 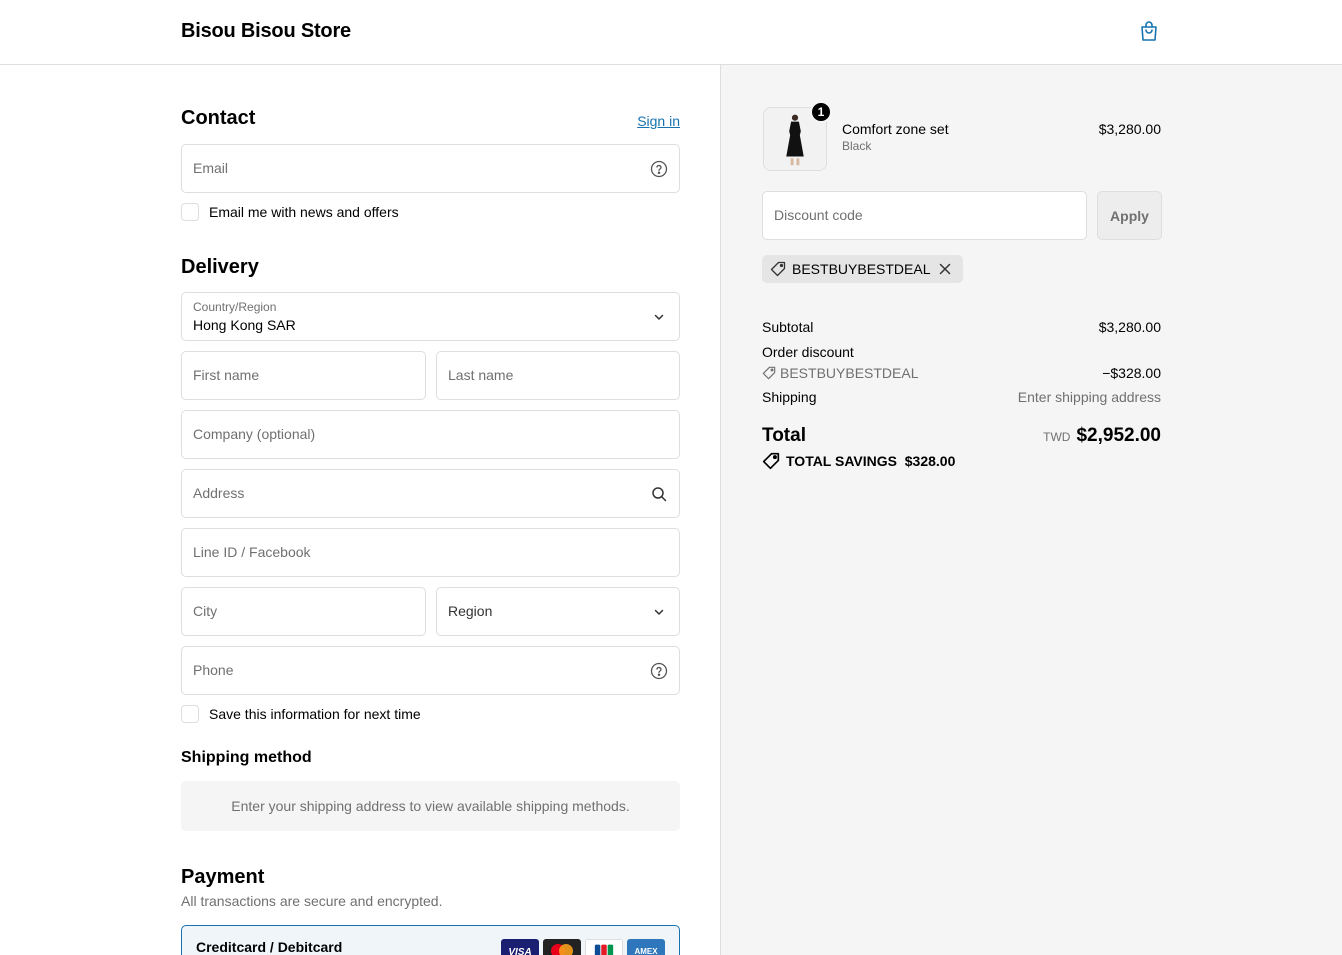 I want to click on save-info-label: Save this information for next time, so click(x=315, y=714).